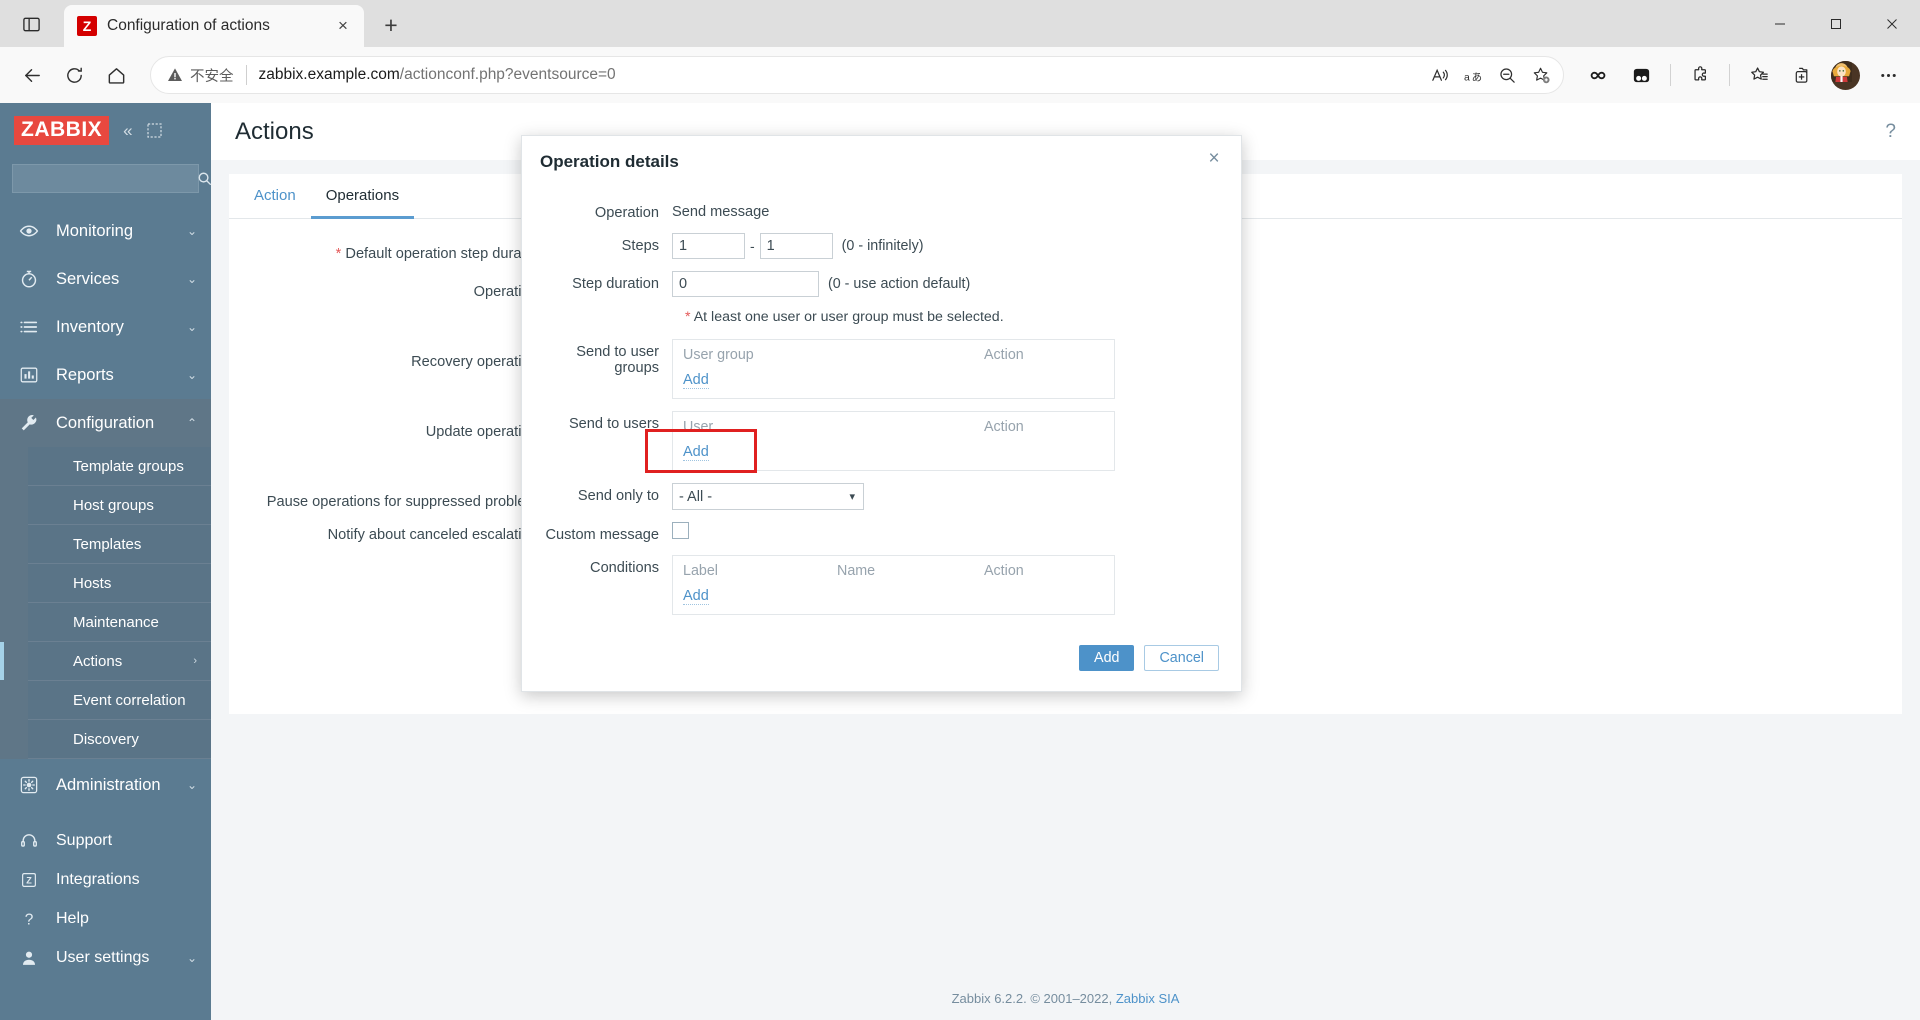 The height and width of the screenshot is (1020, 1920). I want to click on avatar, so click(1845, 75).